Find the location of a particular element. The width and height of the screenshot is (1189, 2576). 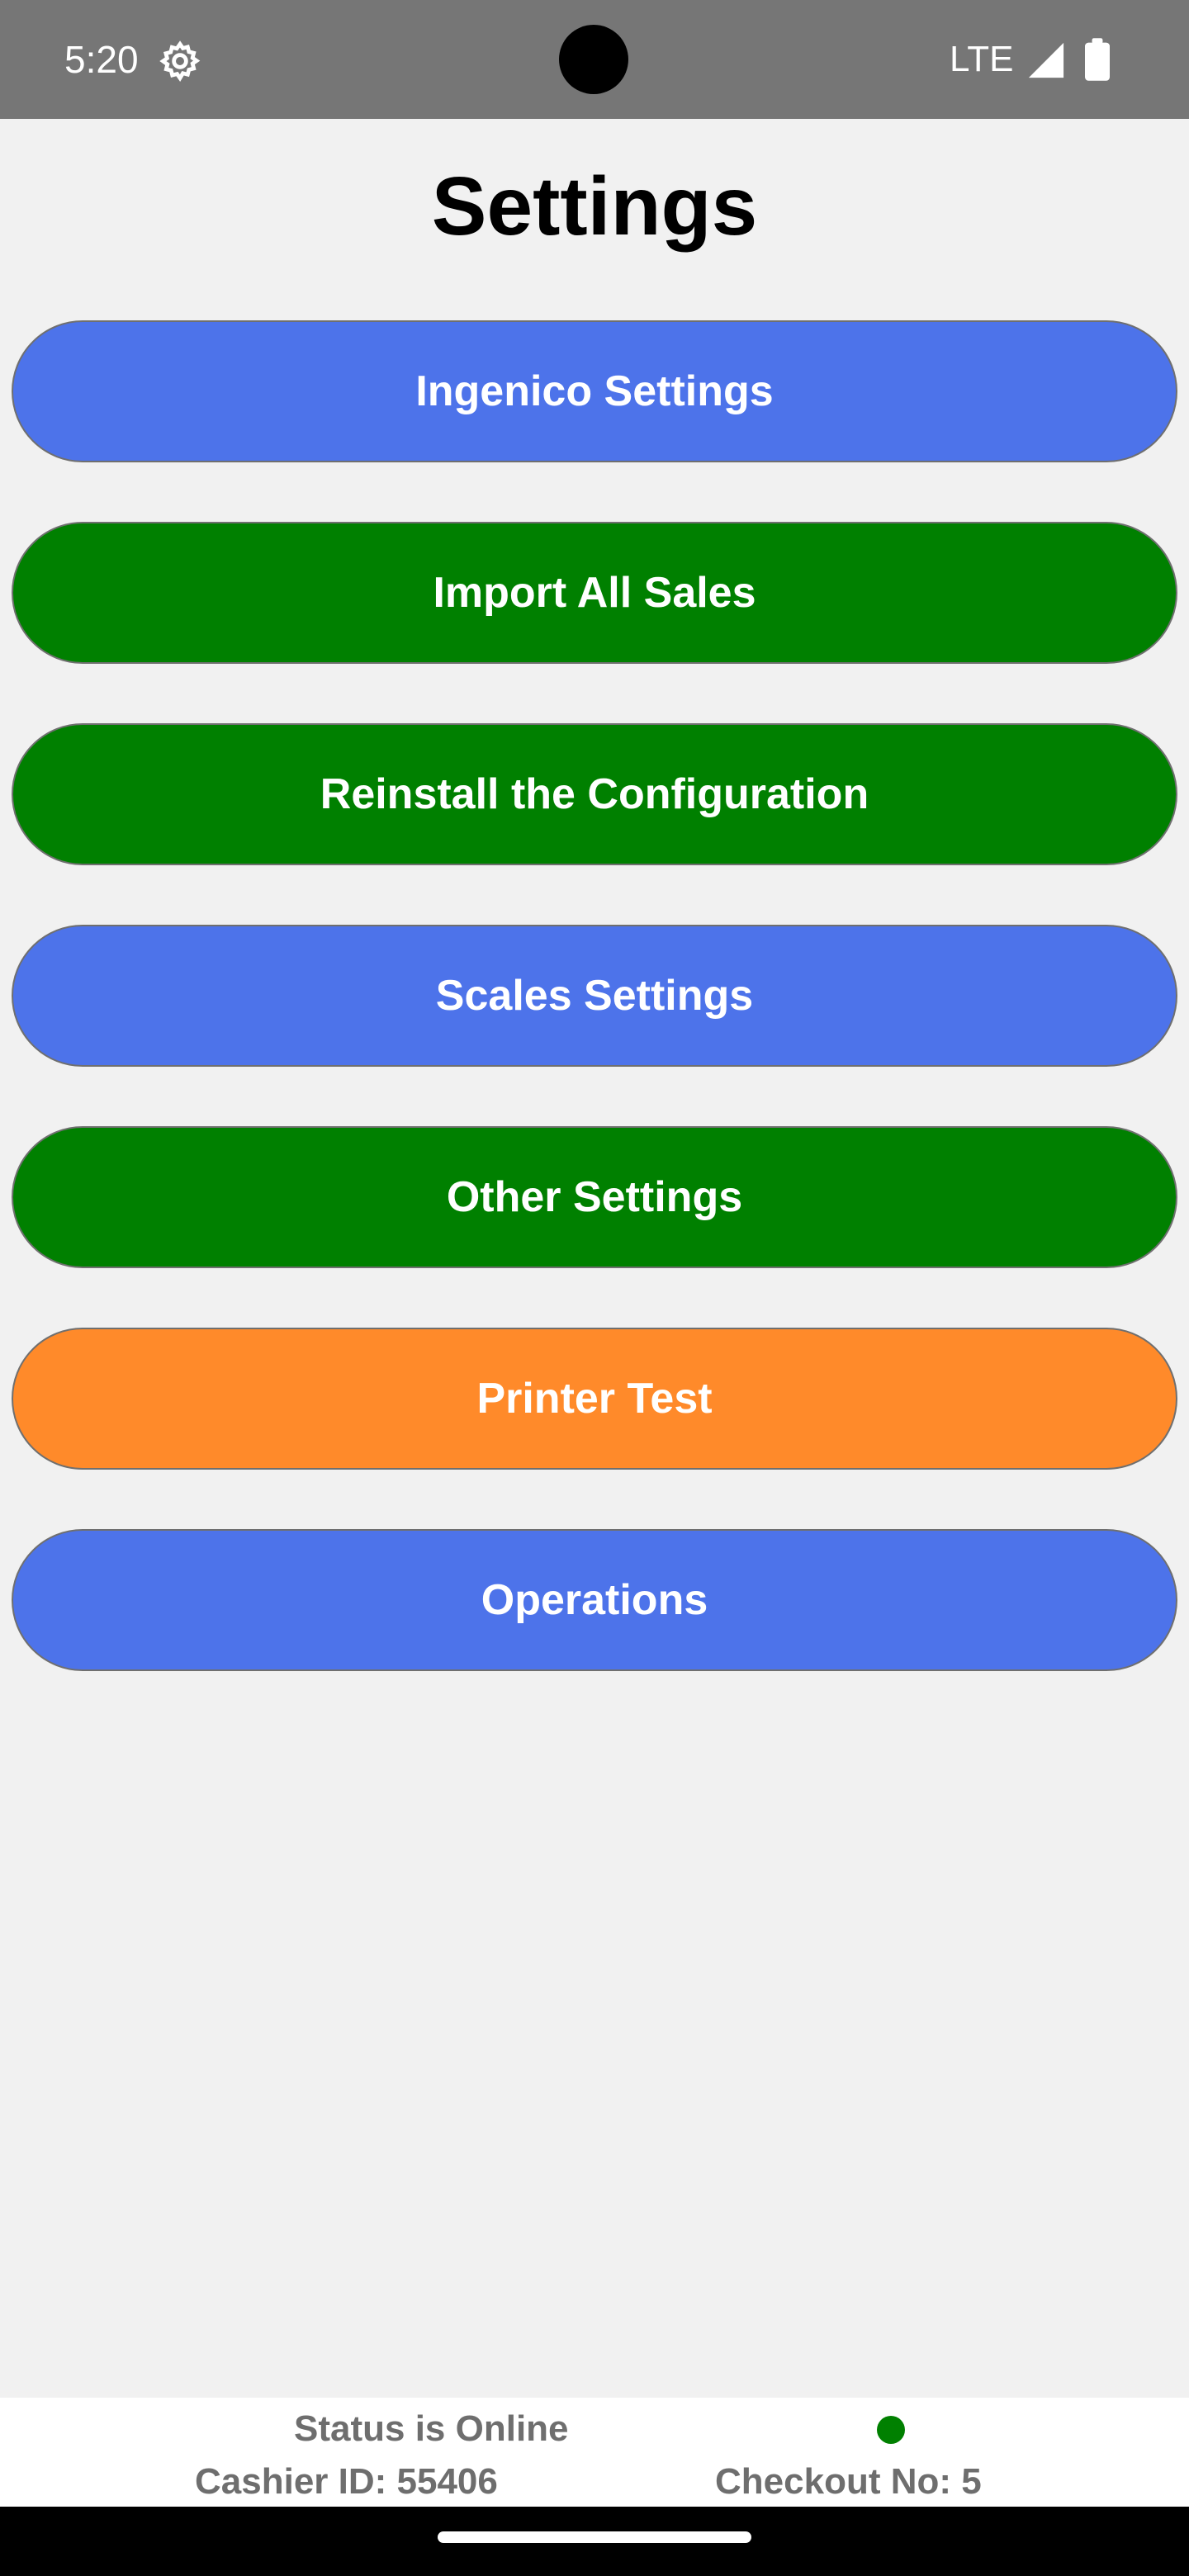

navigation-bar is located at coordinates (594, 2541).